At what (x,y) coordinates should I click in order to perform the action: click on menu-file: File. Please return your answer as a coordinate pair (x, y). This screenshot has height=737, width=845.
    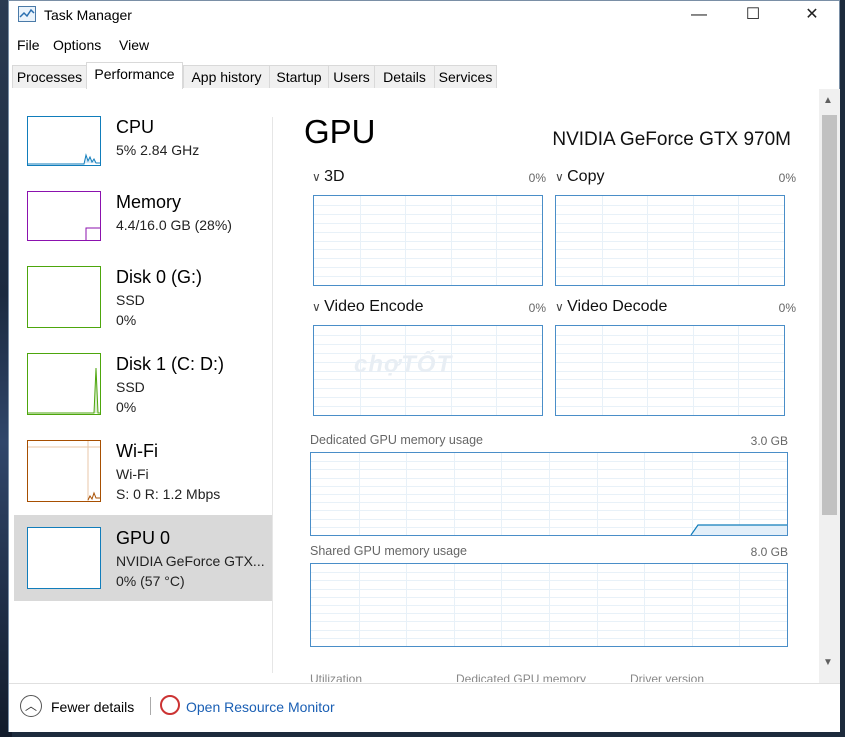
    Looking at the image, I should click on (28, 45).